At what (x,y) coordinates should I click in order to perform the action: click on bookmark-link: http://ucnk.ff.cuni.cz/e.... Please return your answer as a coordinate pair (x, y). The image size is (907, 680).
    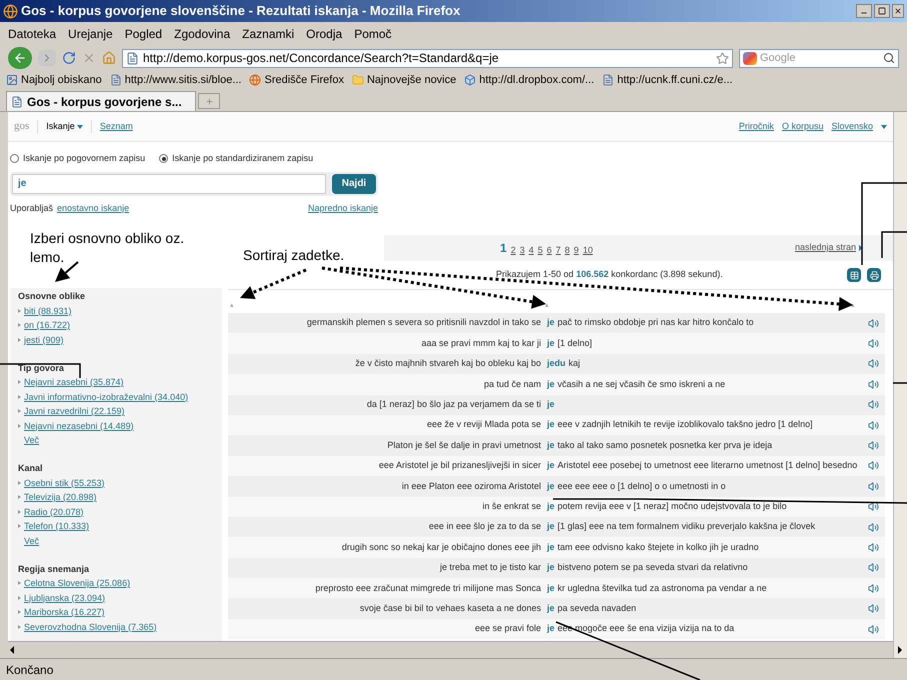
    Looking at the image, I should click on (675, 80).